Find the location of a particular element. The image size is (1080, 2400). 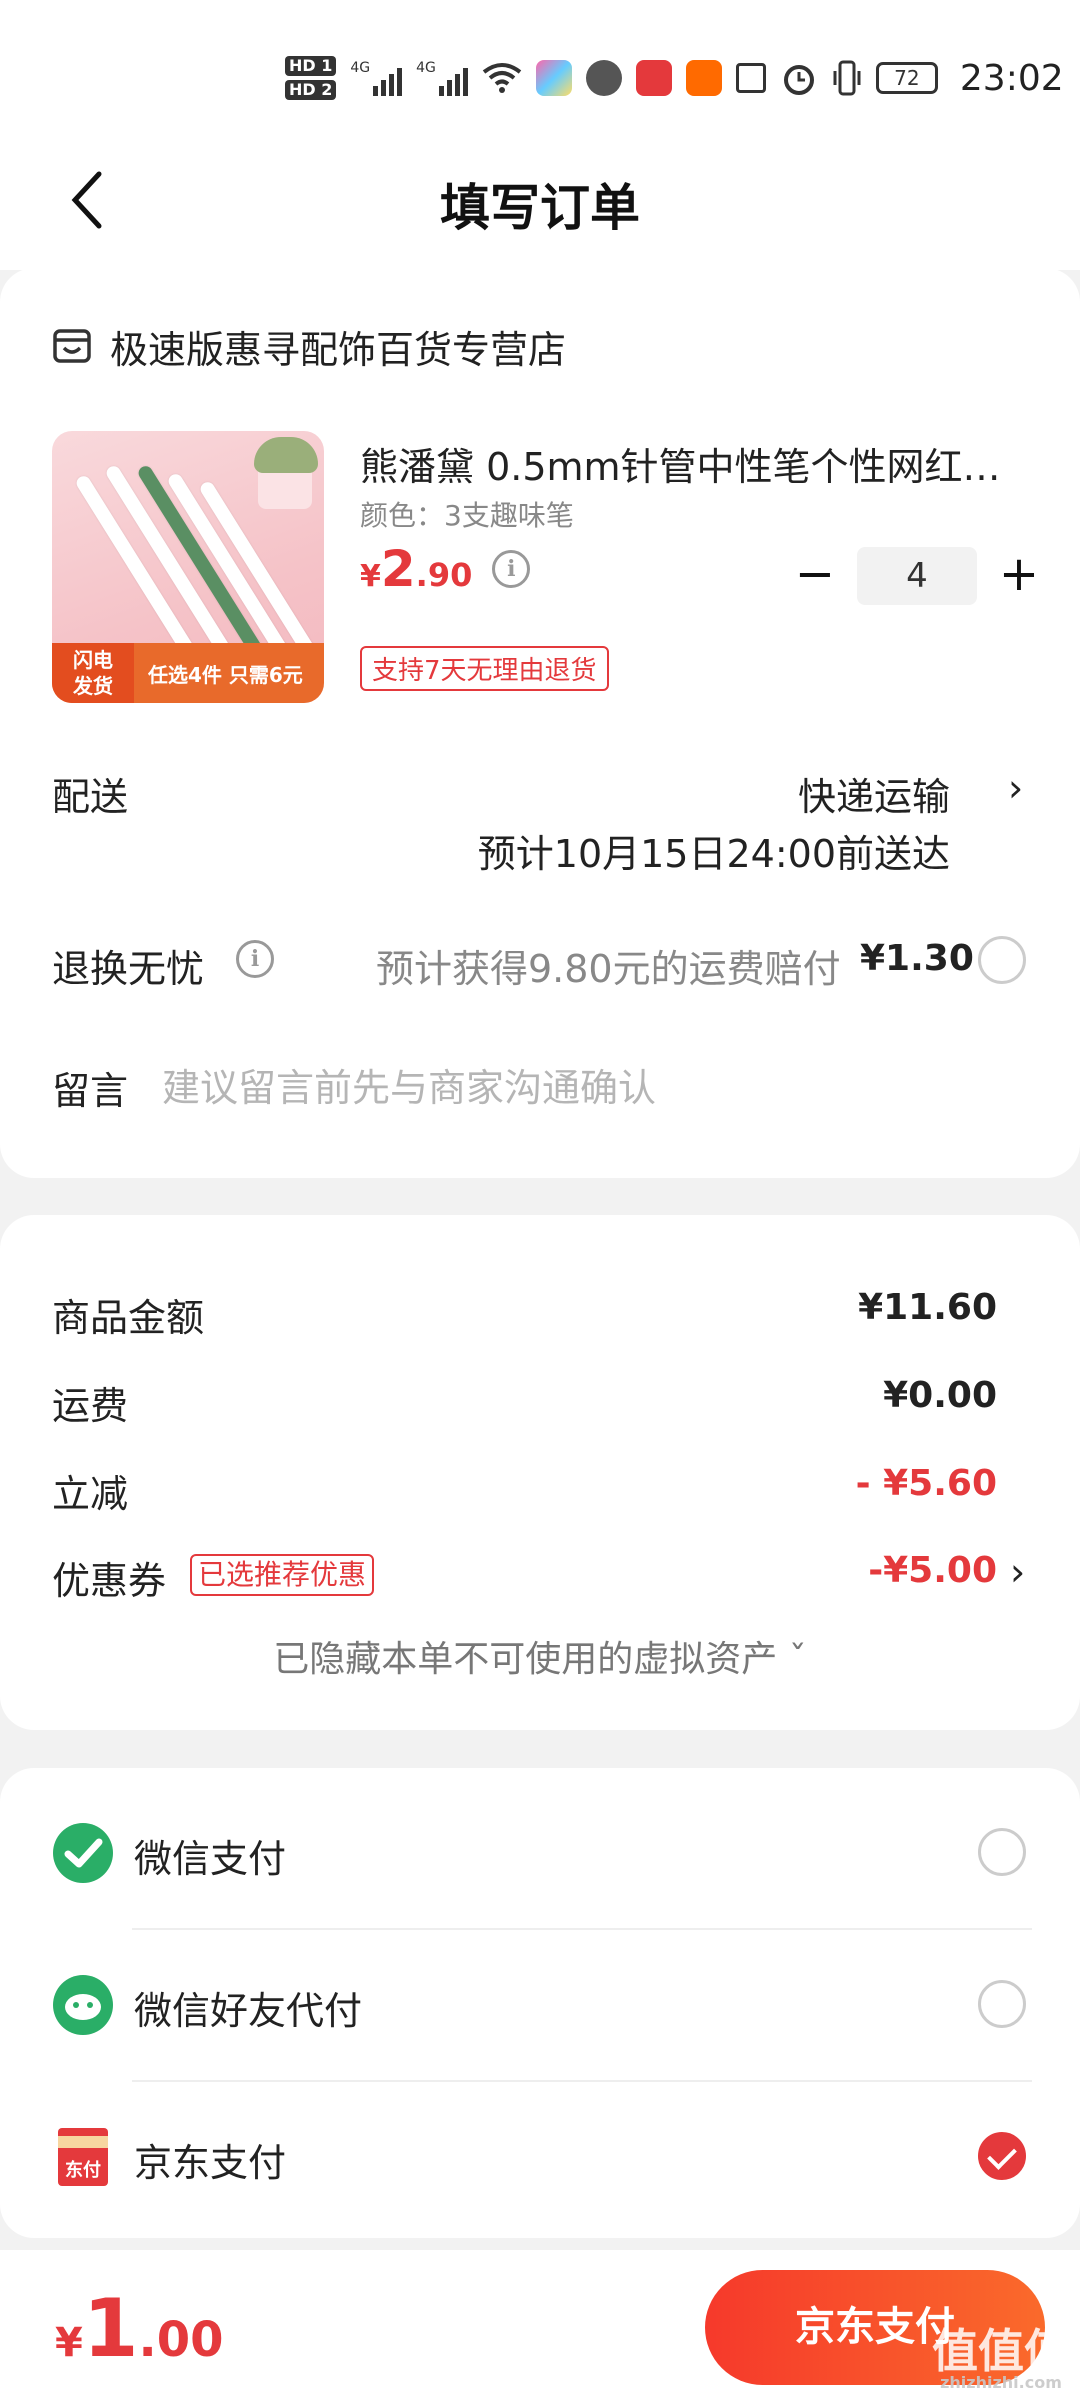

hand-notification-icon is located at coordinates (603, 78).